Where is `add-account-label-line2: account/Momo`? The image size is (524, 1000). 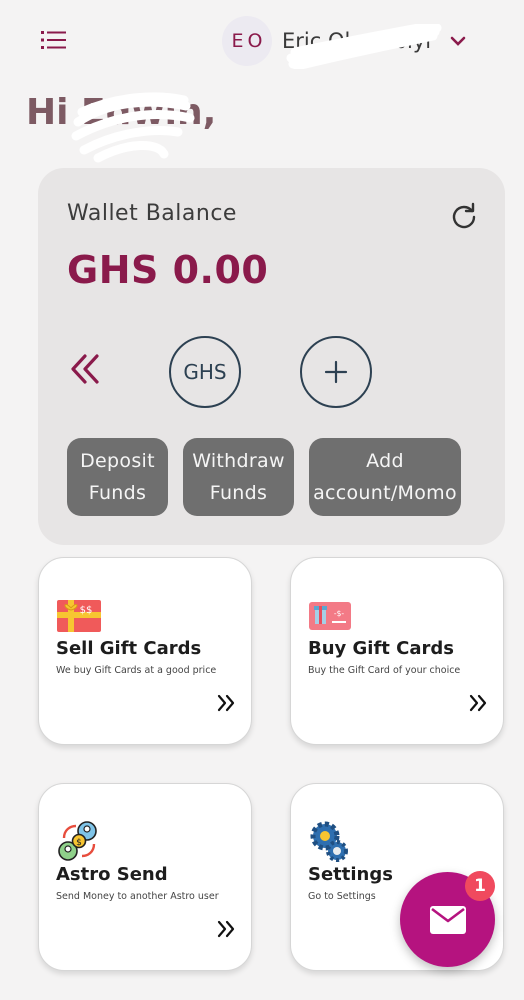 add-account-label-line2: account/Momo is located at coordinates (385, 493).